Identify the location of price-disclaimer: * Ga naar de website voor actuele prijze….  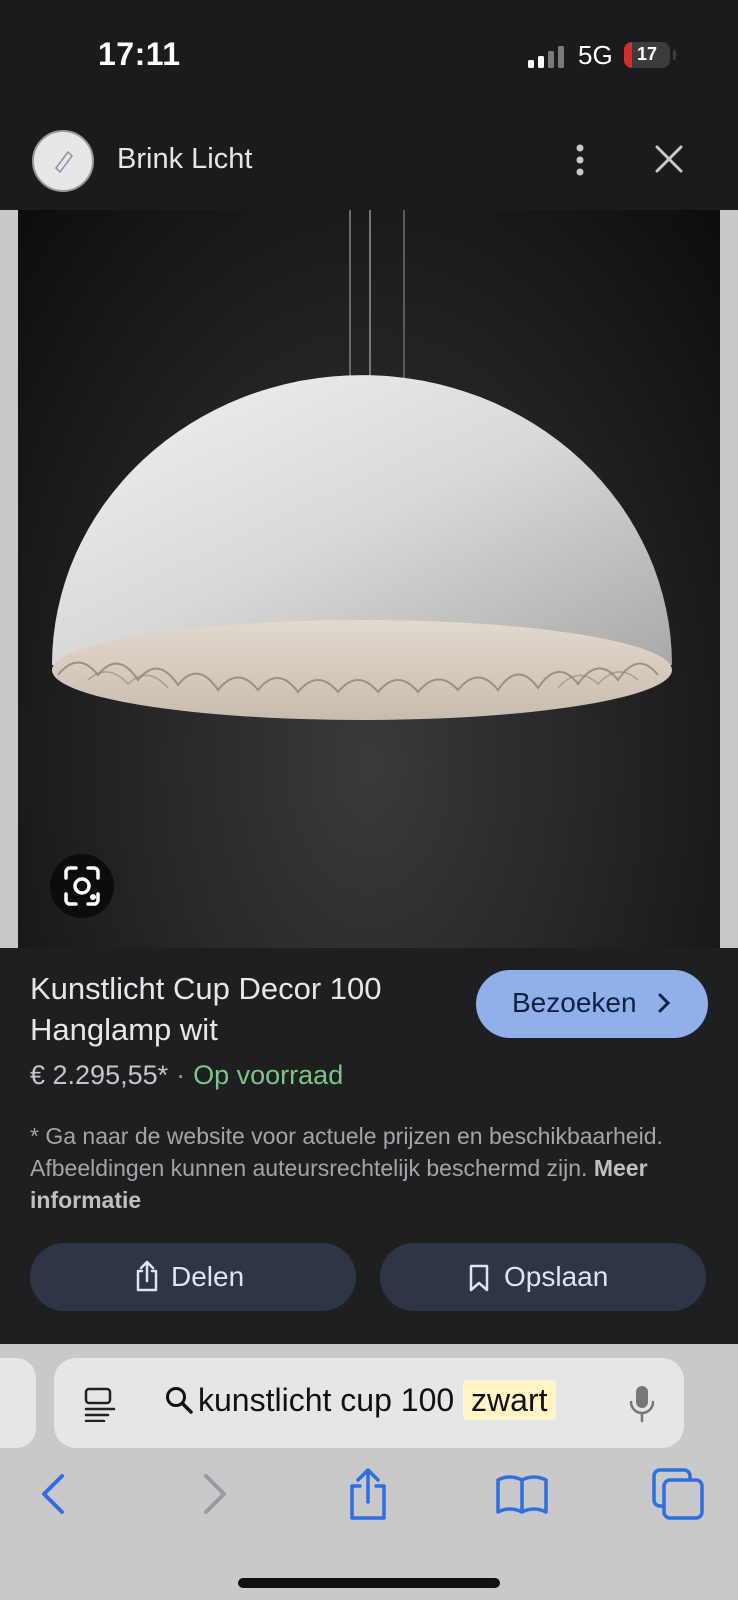
(355, 1168).